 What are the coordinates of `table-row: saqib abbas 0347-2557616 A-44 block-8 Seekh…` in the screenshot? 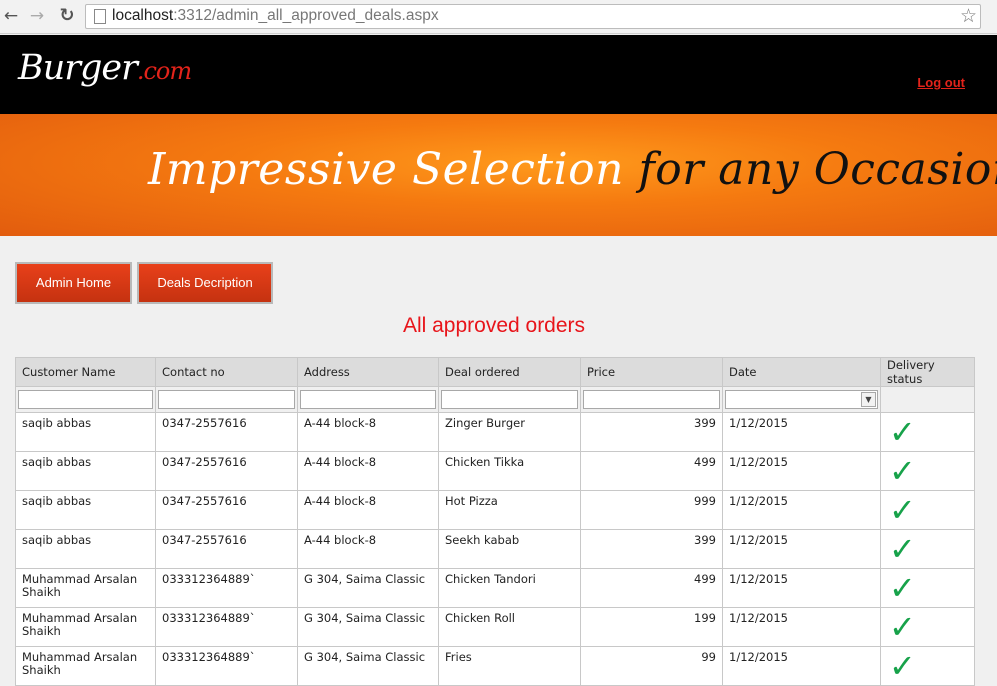 It's located at (495, 549).